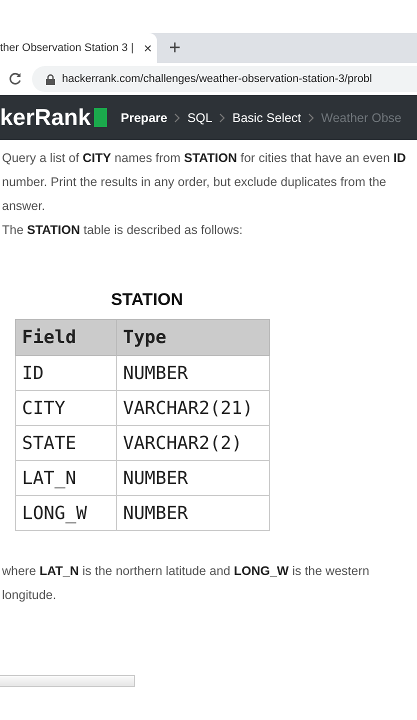 Image resolution: width=417 pixels, height=720 pixels. What do you see at coordinates (193, 408) in the screenshot?
I see `table-cell: VARCHAR2(21)` at bounding box center [193, 408].